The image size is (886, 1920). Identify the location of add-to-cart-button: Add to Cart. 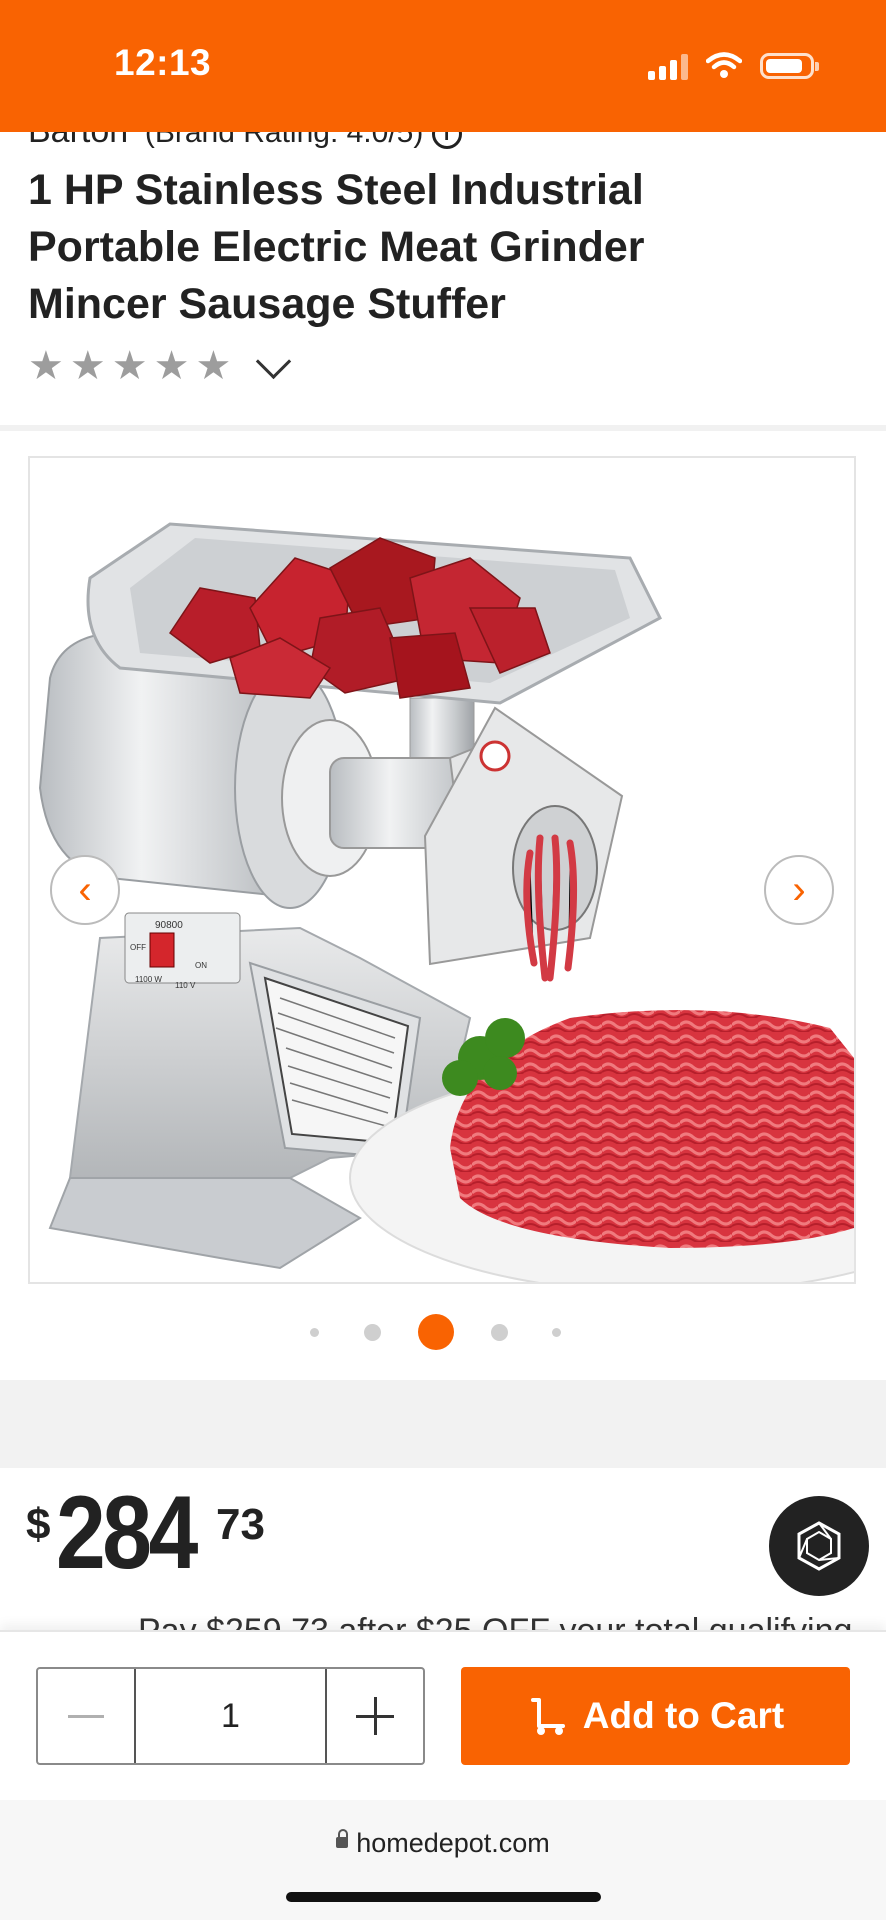
(655, 1716).